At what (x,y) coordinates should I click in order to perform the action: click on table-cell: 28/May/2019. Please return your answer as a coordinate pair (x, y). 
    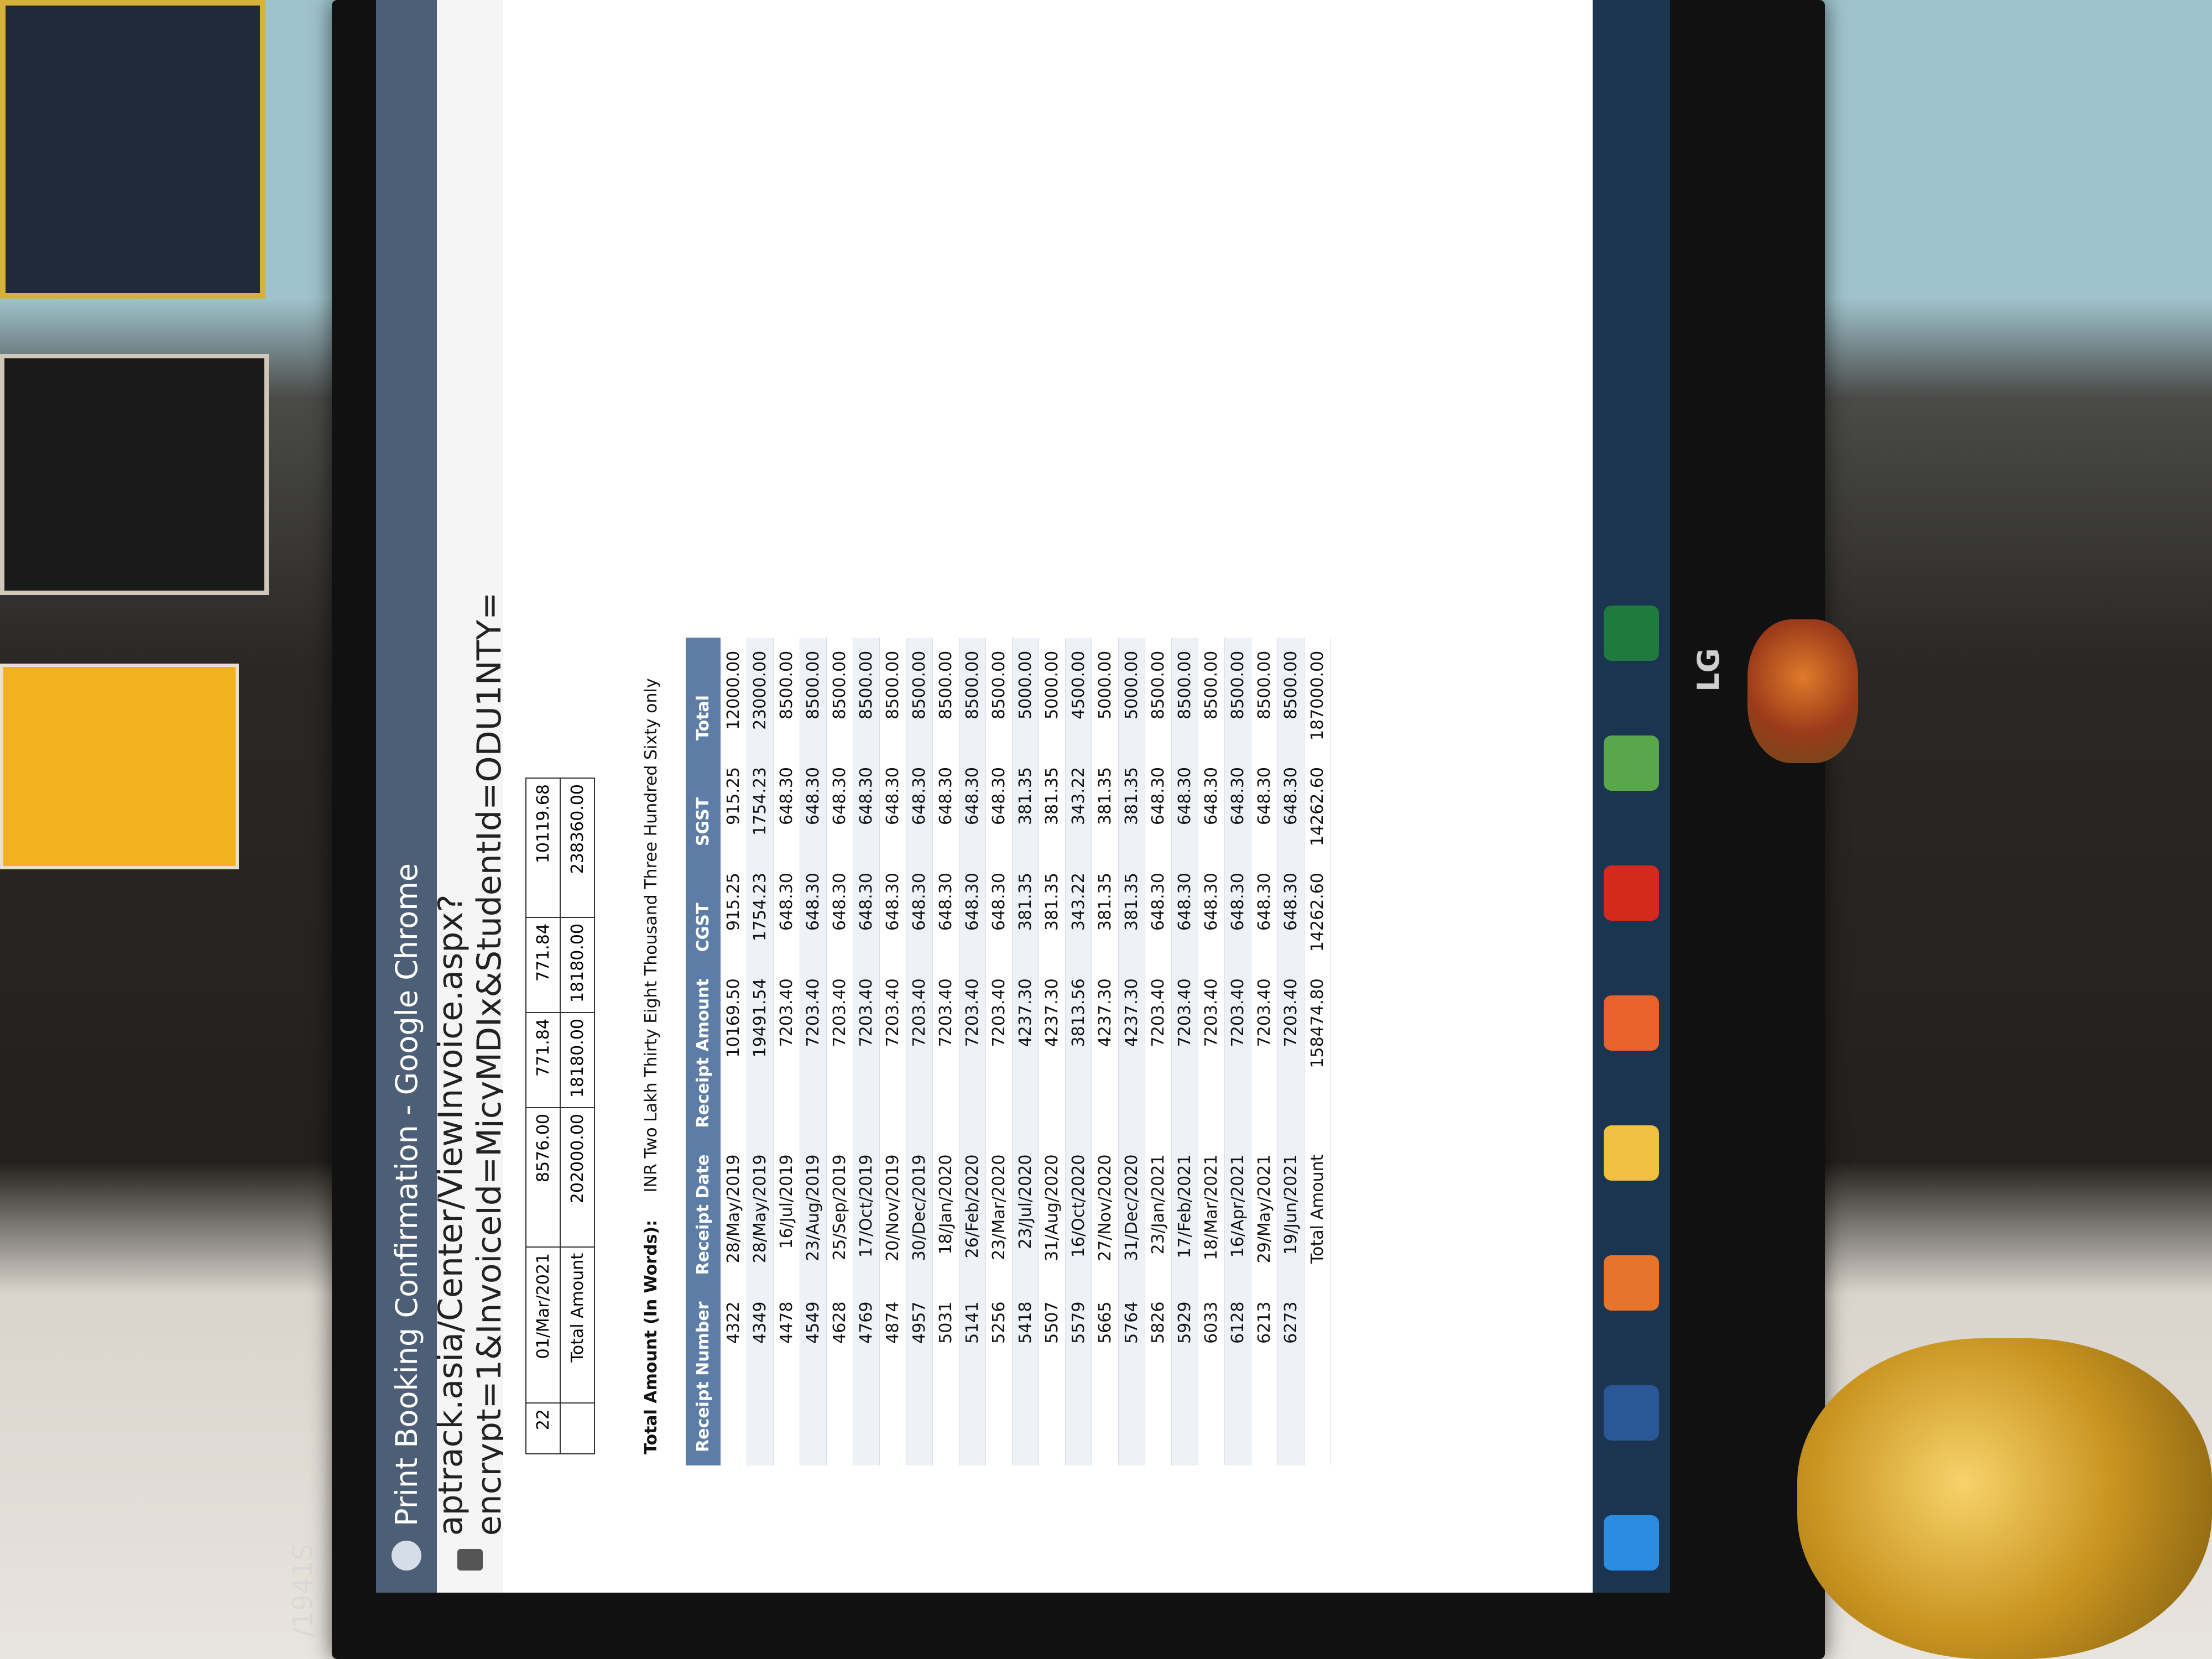
    Looking at the image, I should click on (734, 1215).